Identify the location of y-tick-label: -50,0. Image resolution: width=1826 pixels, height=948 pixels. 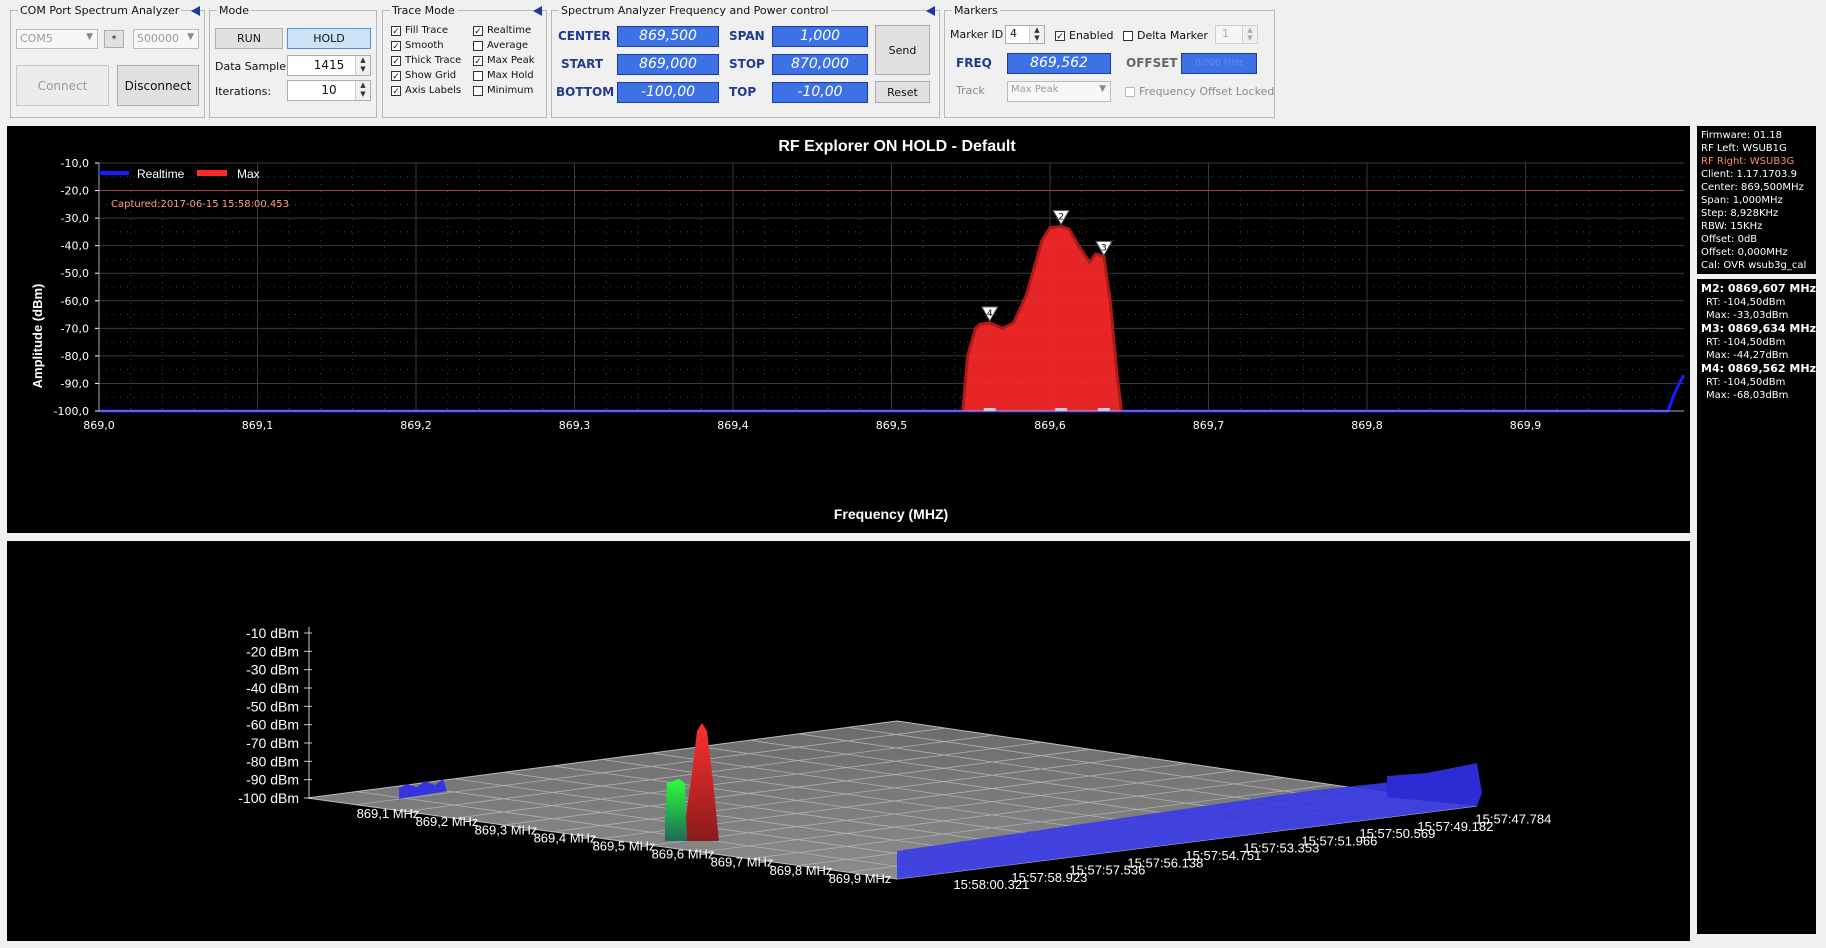
(75, 273).